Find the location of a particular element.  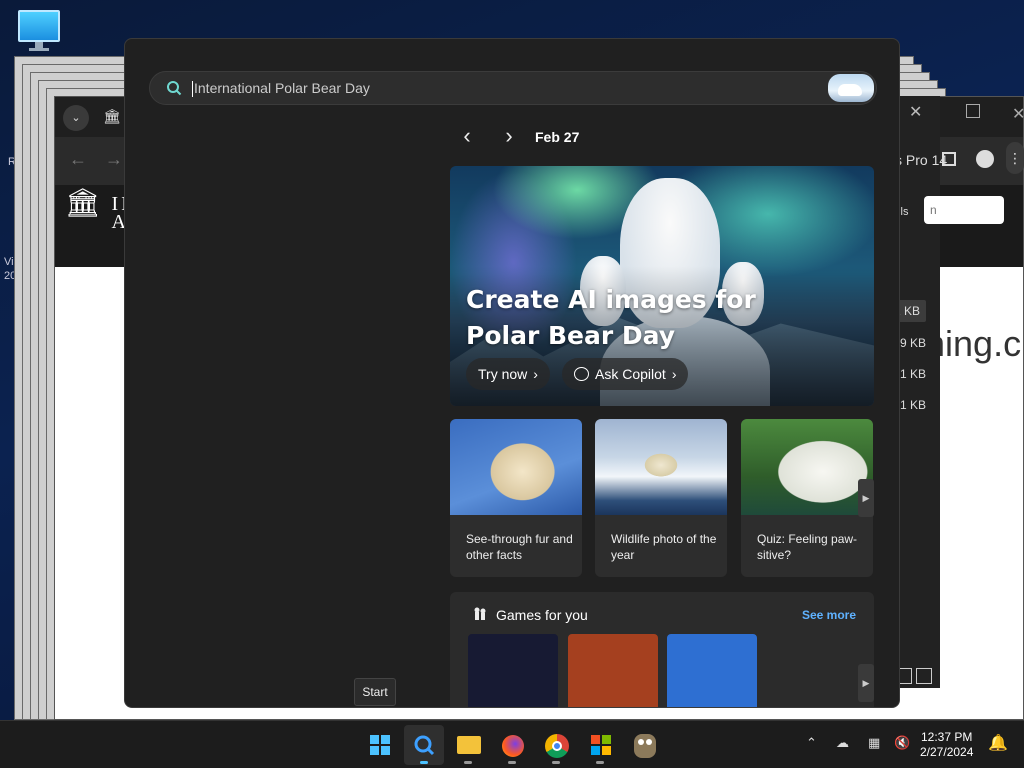

games-section: Games for you See more ▶ is located at coordinates (662, 649).